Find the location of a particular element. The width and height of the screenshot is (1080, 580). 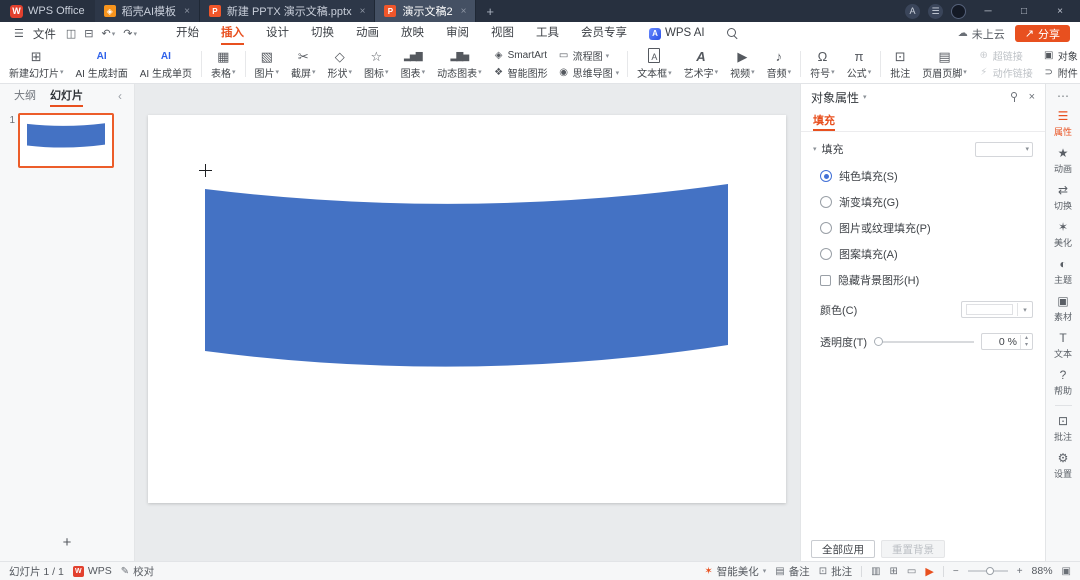

close-window-button: × is located at coordinates (1060, 11).